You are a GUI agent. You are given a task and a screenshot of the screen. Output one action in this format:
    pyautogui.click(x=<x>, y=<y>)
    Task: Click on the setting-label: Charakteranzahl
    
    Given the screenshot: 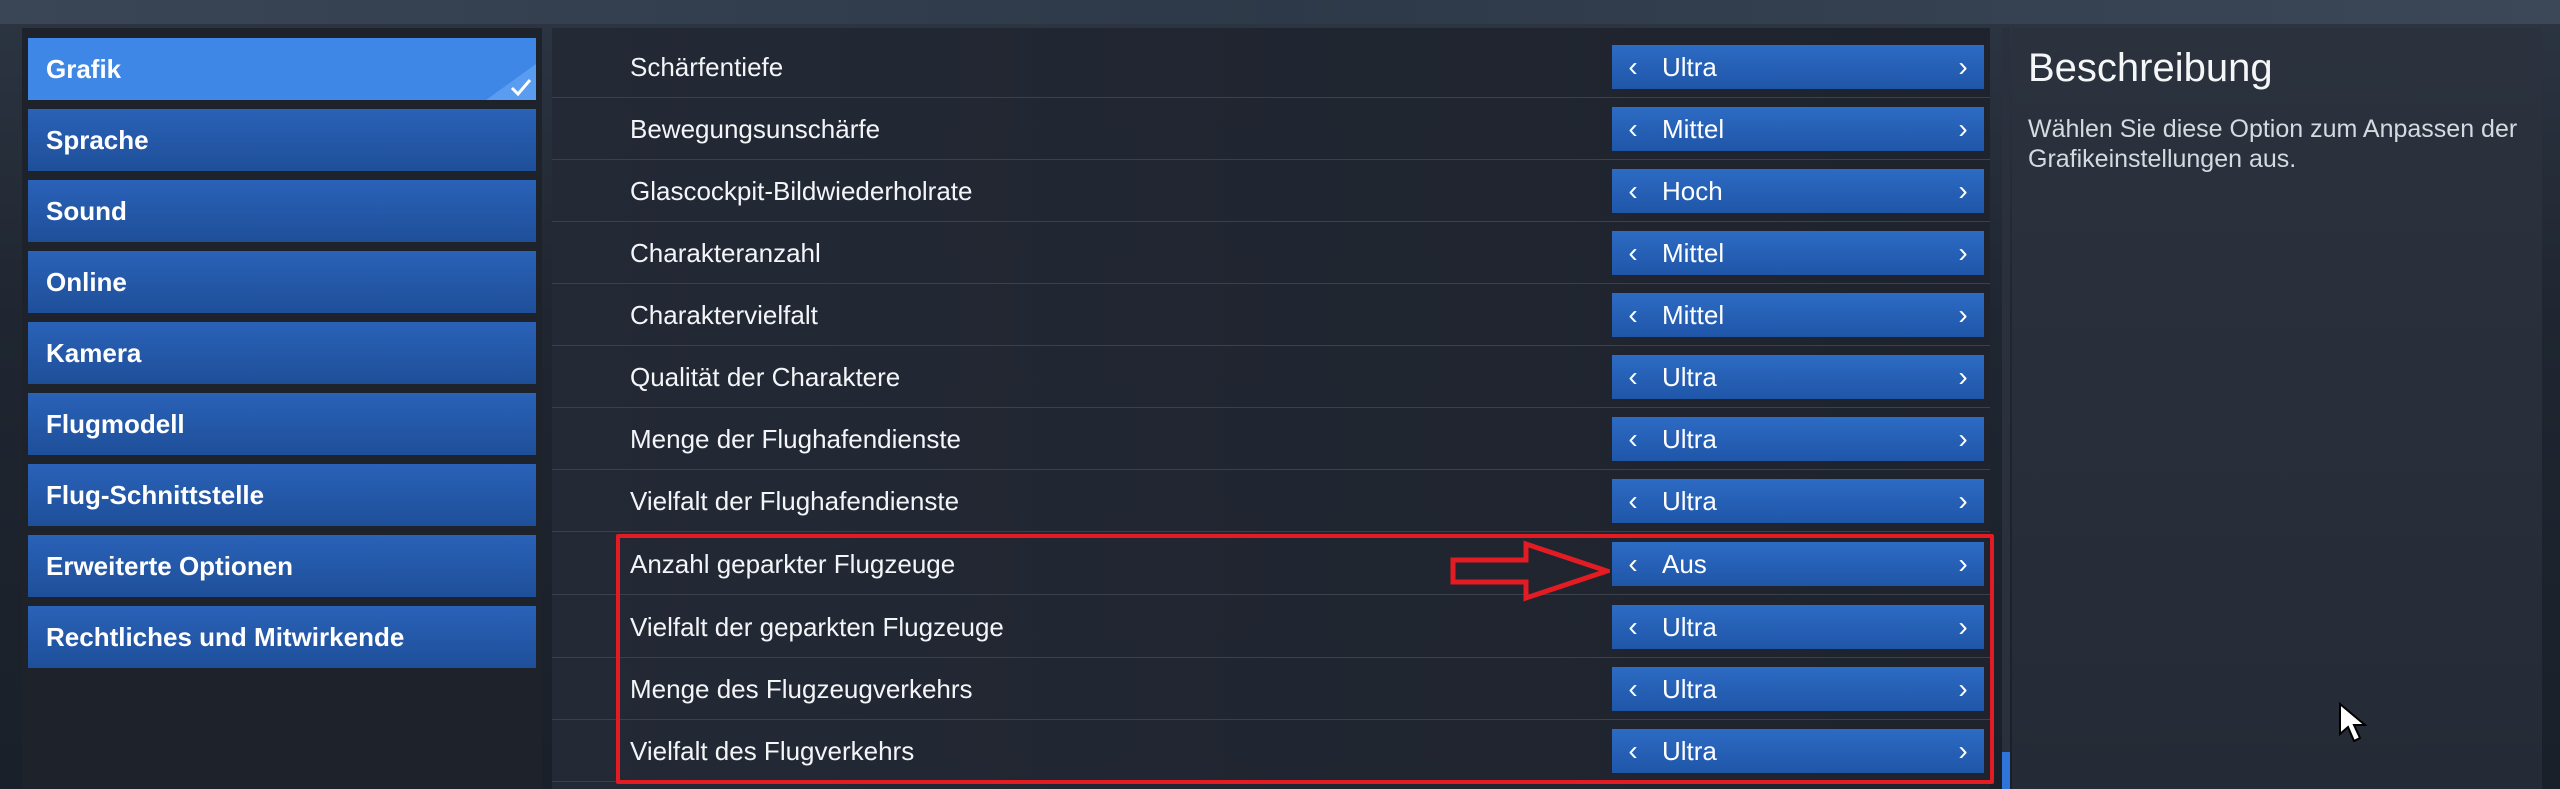 What is the action you would take?
    pyautogui.click(x=725, y=252)
    